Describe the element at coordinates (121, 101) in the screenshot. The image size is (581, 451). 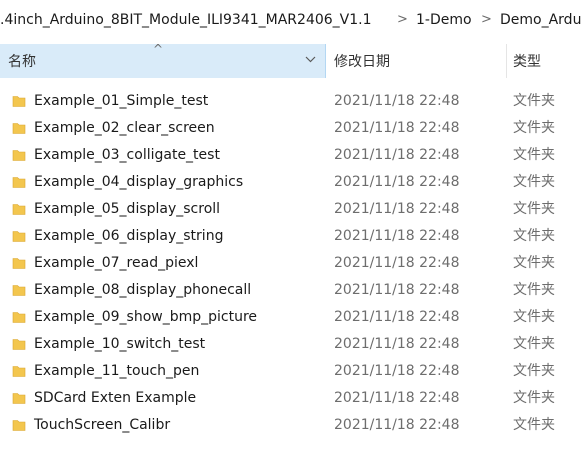
I see `file-name: Example_01_Simple_test` at that location.